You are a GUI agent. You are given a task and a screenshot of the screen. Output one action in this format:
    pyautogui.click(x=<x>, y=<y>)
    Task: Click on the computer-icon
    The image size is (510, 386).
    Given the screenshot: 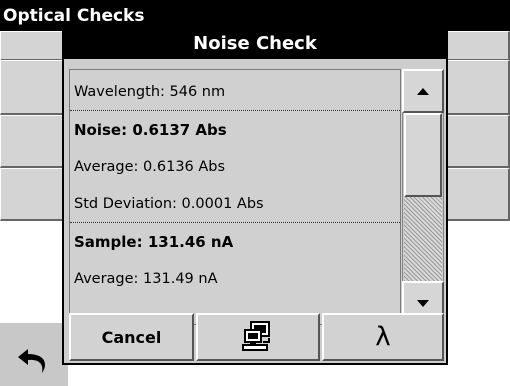 What is the action you would take?
    pyautogui.click(x=256, y=336)
    